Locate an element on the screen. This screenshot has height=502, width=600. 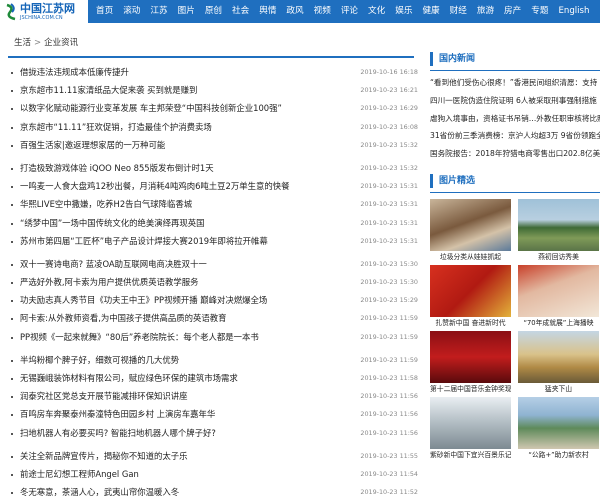
nav-item: 首页 is located at coordinates (104, 11).